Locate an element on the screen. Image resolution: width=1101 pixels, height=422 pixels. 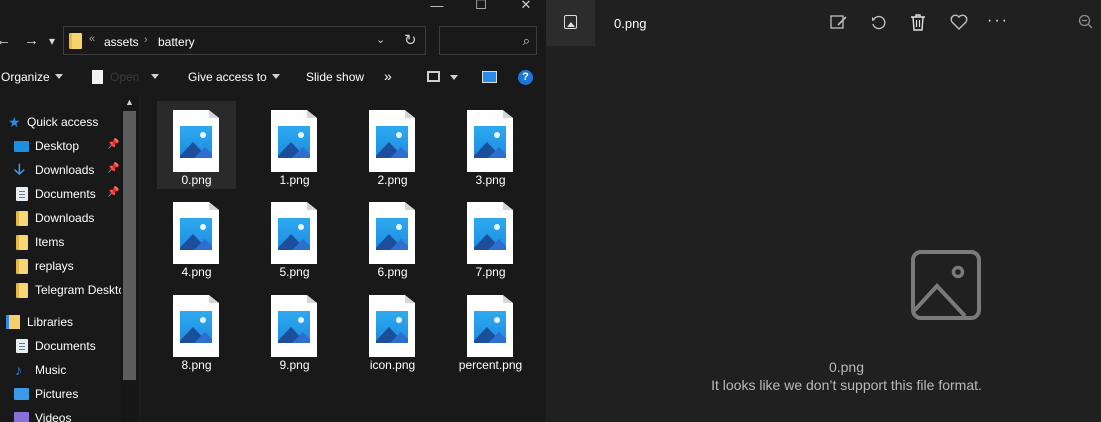
edit-image-icon is located at coordinates (839, 24).